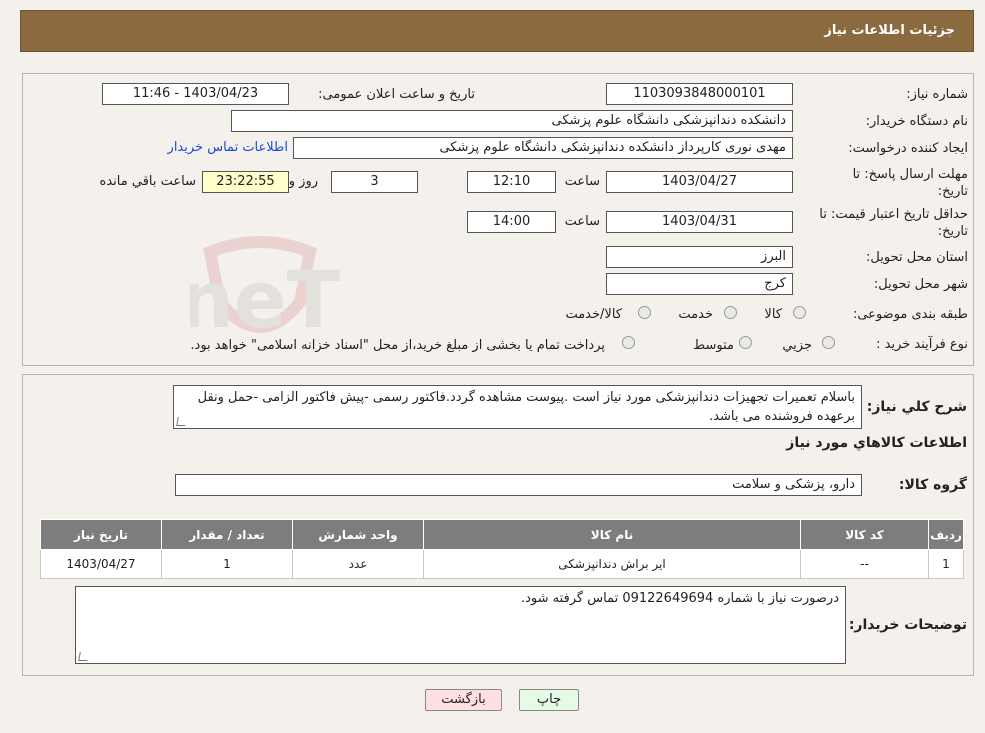 This screenshot has height=733, width=985. Describe the element at coordinates (612, 534) in the screenshot. I see `col-name-header: نام کالا` at that location.